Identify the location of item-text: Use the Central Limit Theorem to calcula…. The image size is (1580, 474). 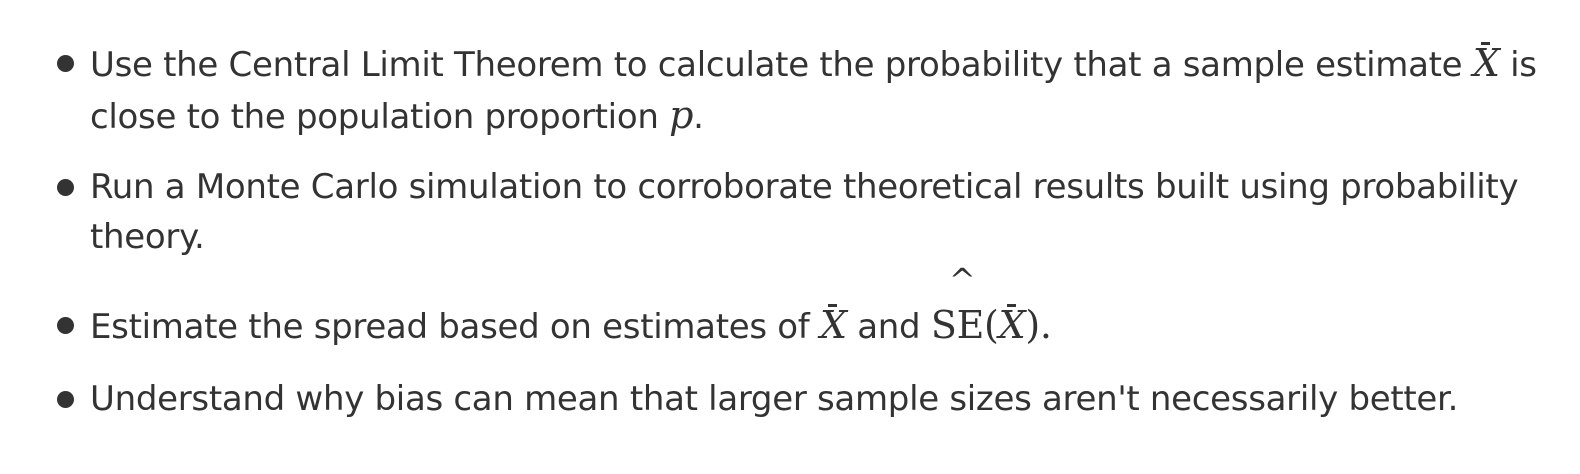
(776, 65).